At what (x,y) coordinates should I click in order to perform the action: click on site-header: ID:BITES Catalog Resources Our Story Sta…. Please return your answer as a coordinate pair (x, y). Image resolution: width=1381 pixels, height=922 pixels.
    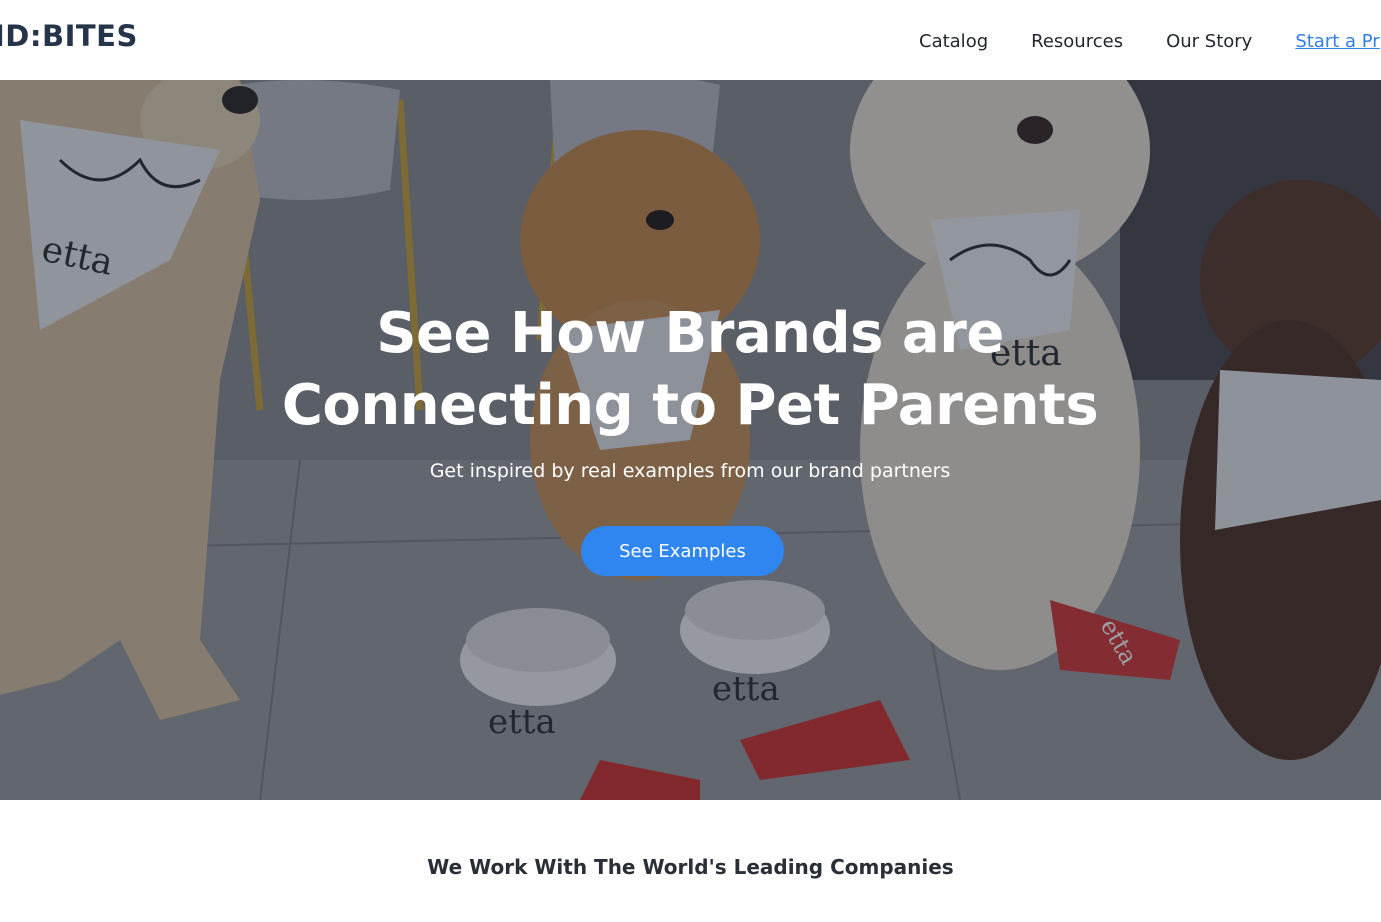
    Looking at the image, I should click on (690, 40).